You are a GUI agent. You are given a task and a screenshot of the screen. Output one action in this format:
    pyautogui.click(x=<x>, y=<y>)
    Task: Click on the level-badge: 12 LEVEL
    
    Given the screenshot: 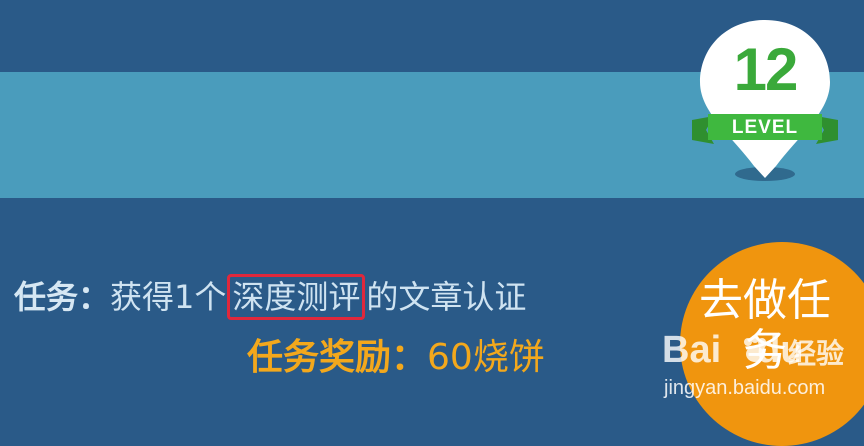 What is the action you would take?
    pyautogui.click(x=765, y=101)
    